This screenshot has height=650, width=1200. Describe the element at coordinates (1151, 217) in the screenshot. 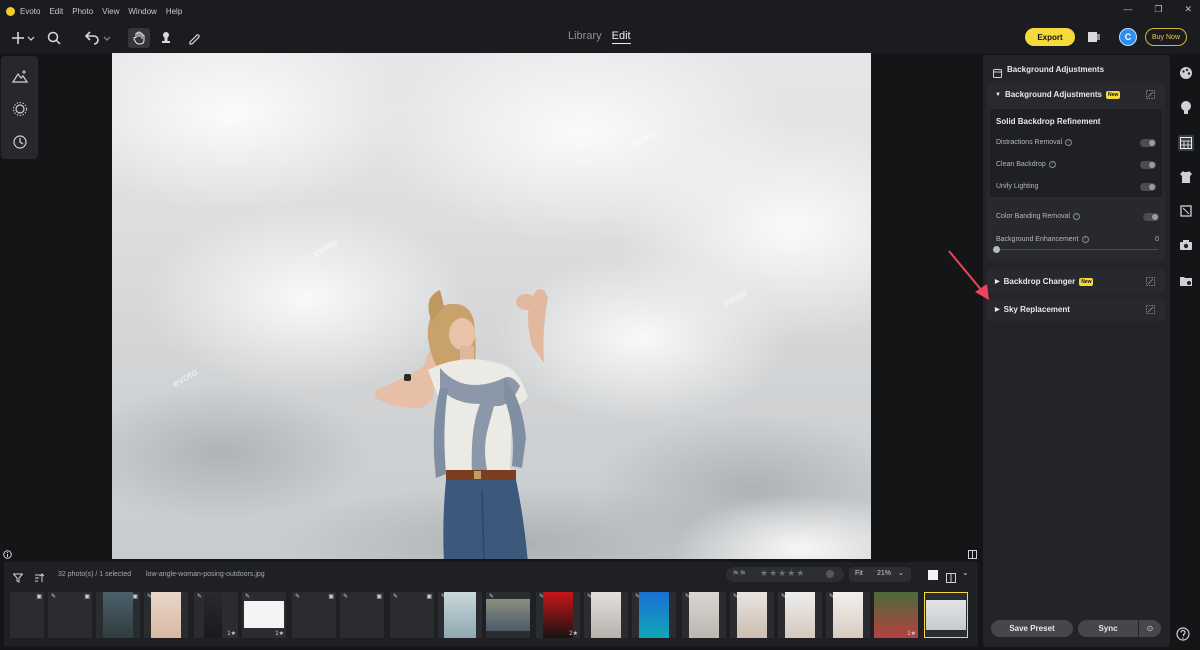

I see `color-banding-toggle` at that location.